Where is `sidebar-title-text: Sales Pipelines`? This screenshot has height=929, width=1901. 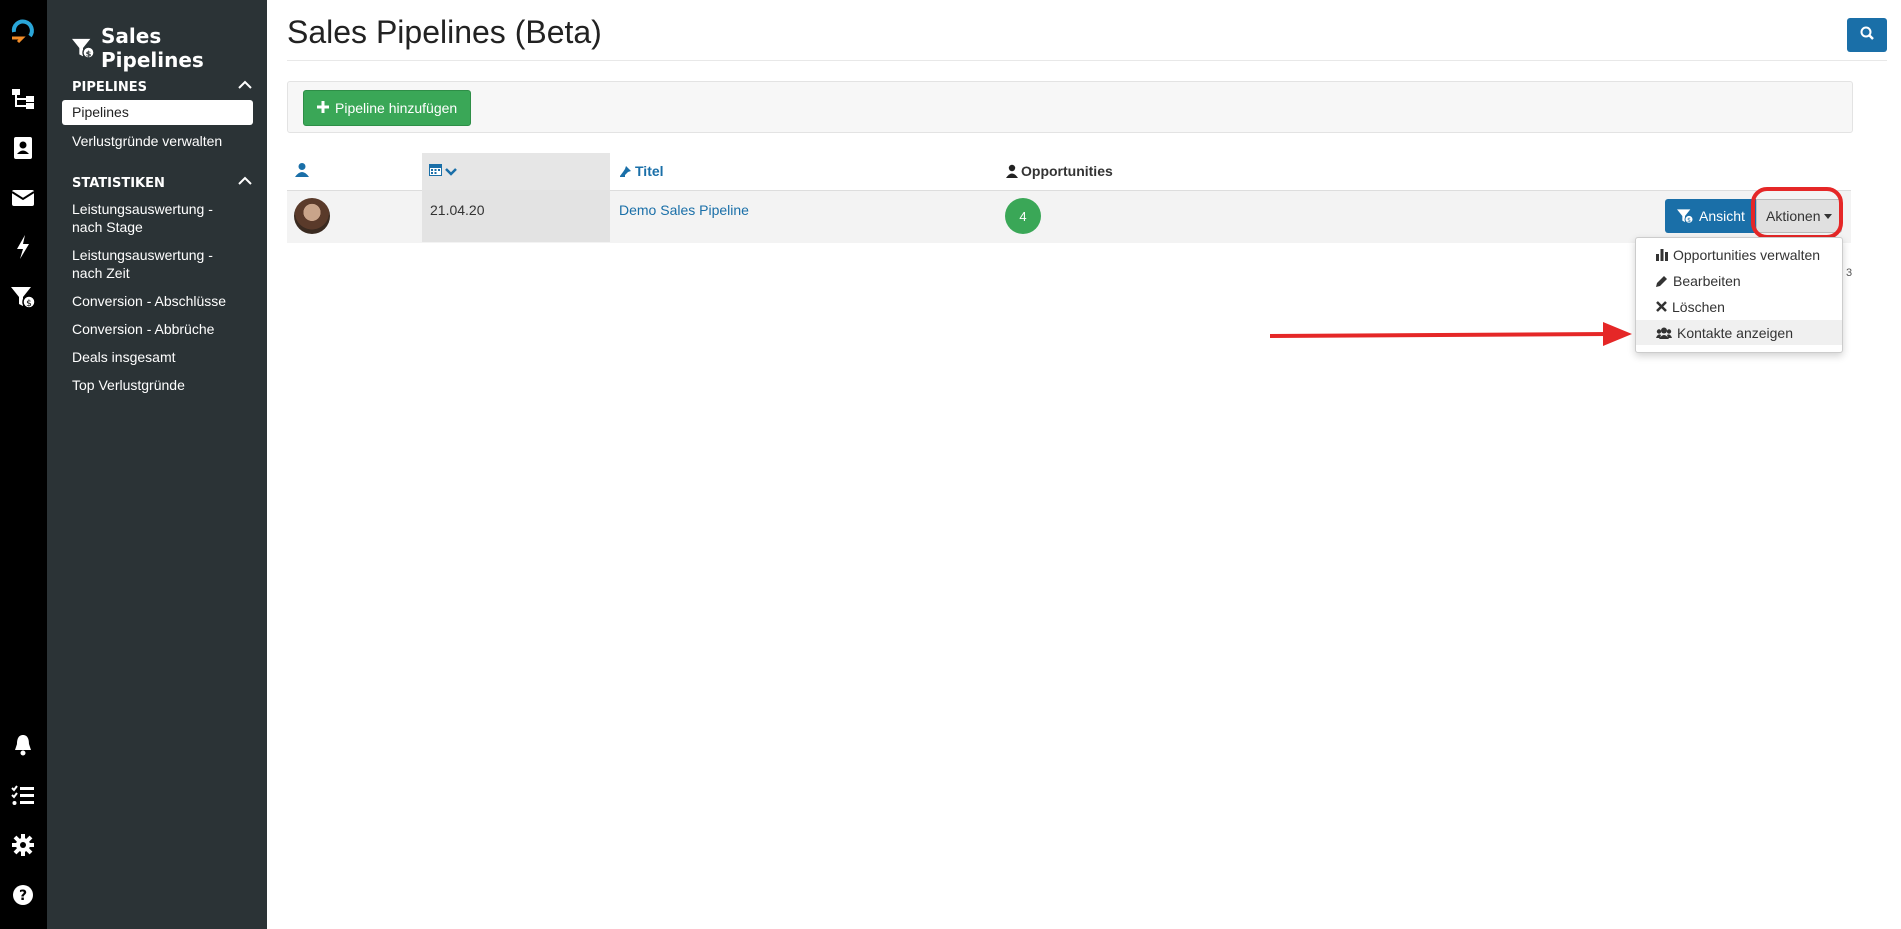 sidebar-title-text: Sales Pipelines is located at coordinates (152, 48).